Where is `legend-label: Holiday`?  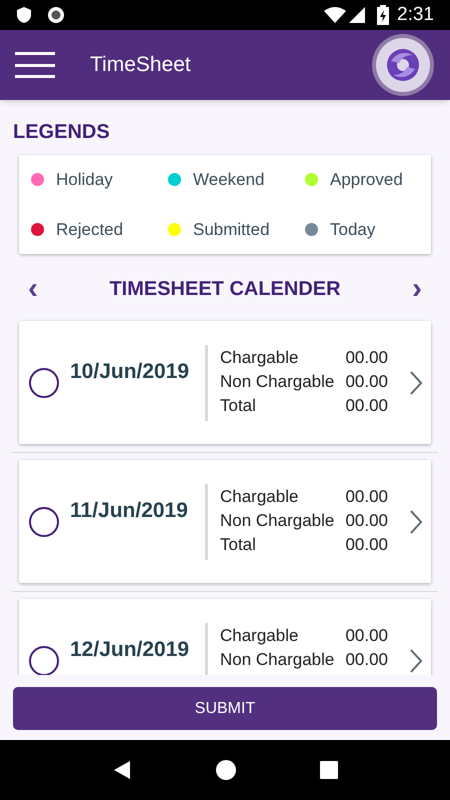 legend-label: Holiday is located at coordinates (84, 180).